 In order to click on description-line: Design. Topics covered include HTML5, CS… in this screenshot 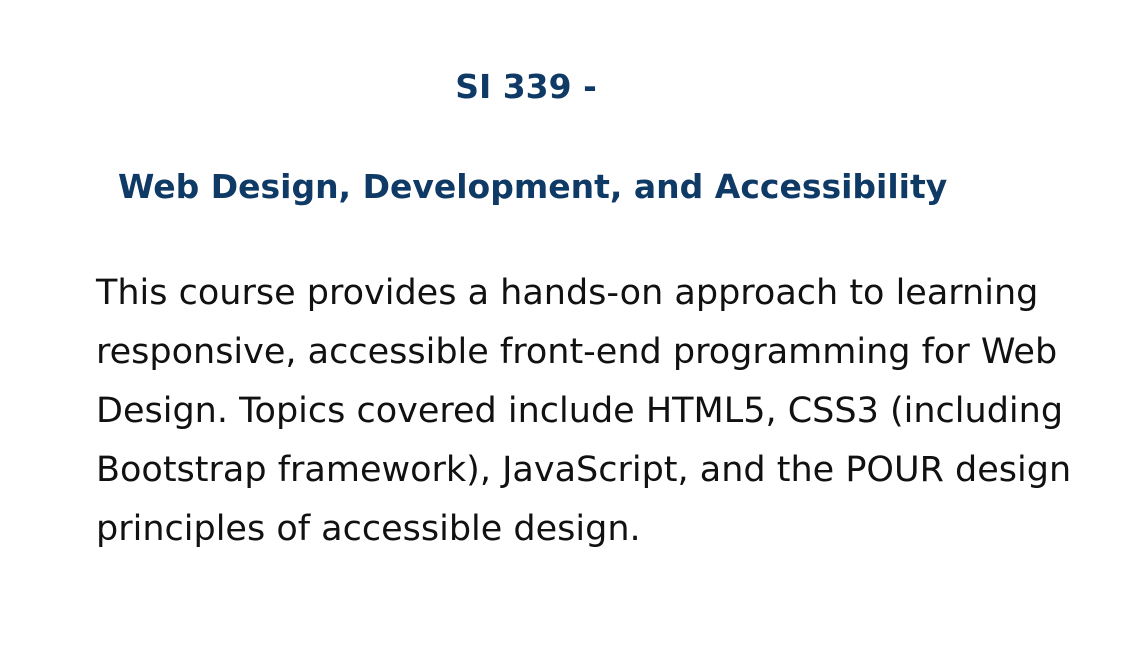, I will do `click(580, 411)`.